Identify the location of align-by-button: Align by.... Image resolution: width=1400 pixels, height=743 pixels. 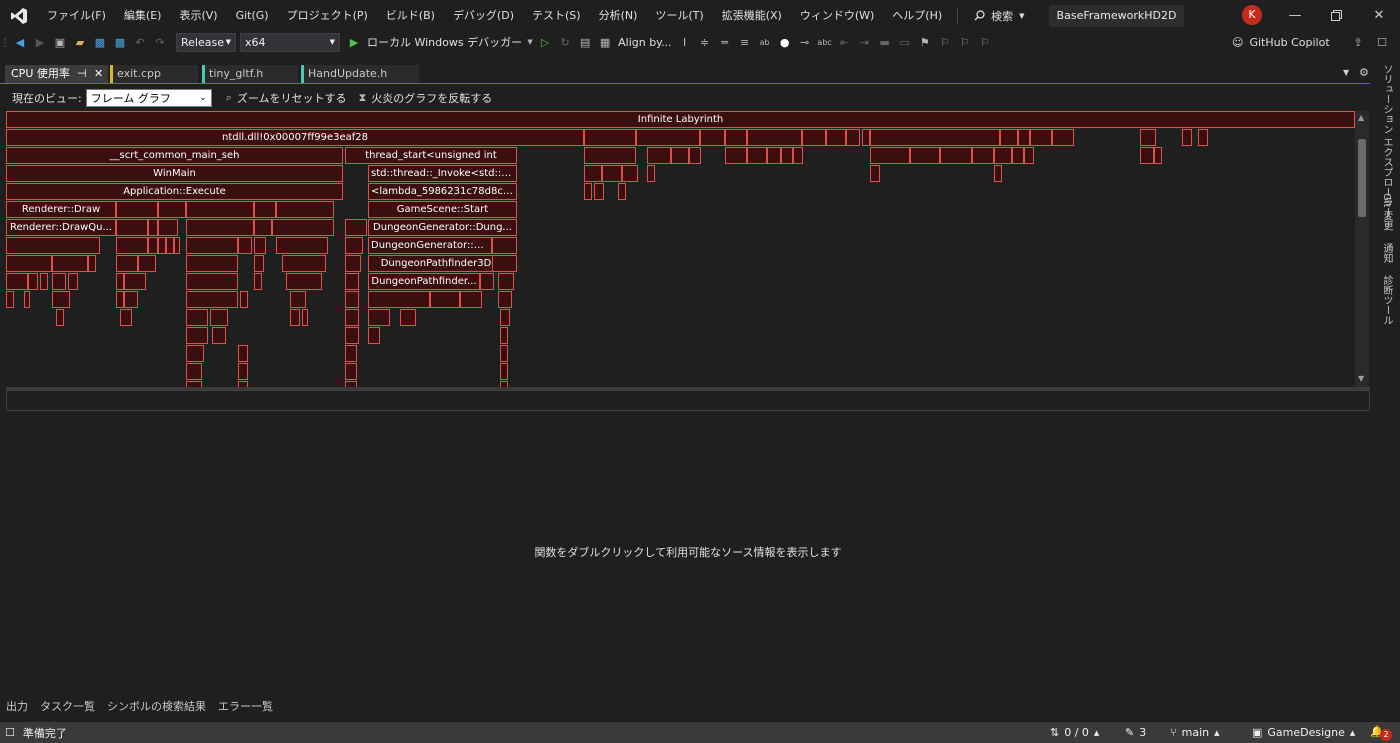
(645, 42).